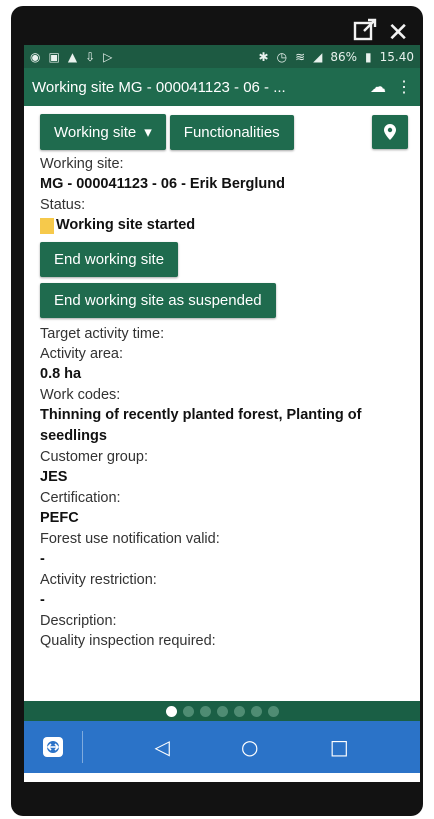 The width and height of the screenshot is (434, 819). What do you see at coordinates (126, 225) in the screenshot?
I see `status-value: Working site started` at bounding box center [126, 225].